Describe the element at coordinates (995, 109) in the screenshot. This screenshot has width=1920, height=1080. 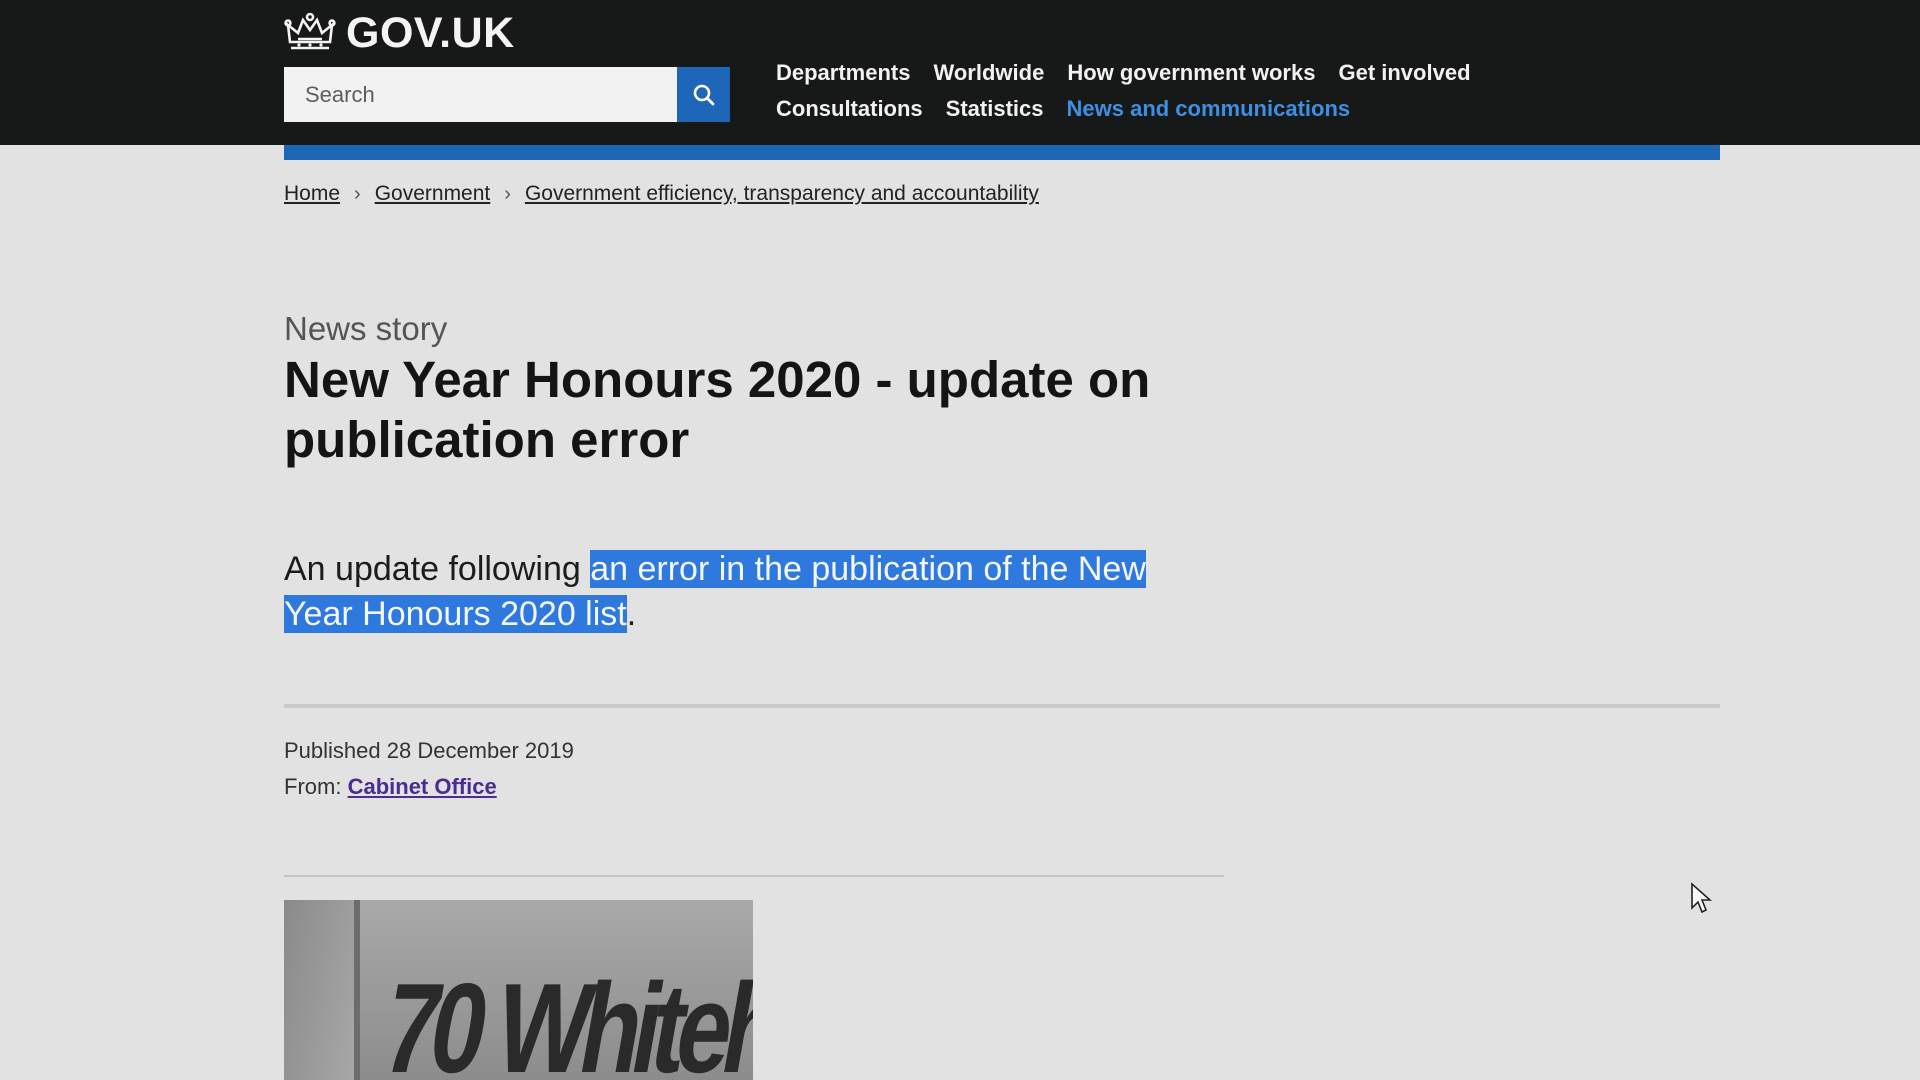
I see `nav-statistics: Statistics` at that location.